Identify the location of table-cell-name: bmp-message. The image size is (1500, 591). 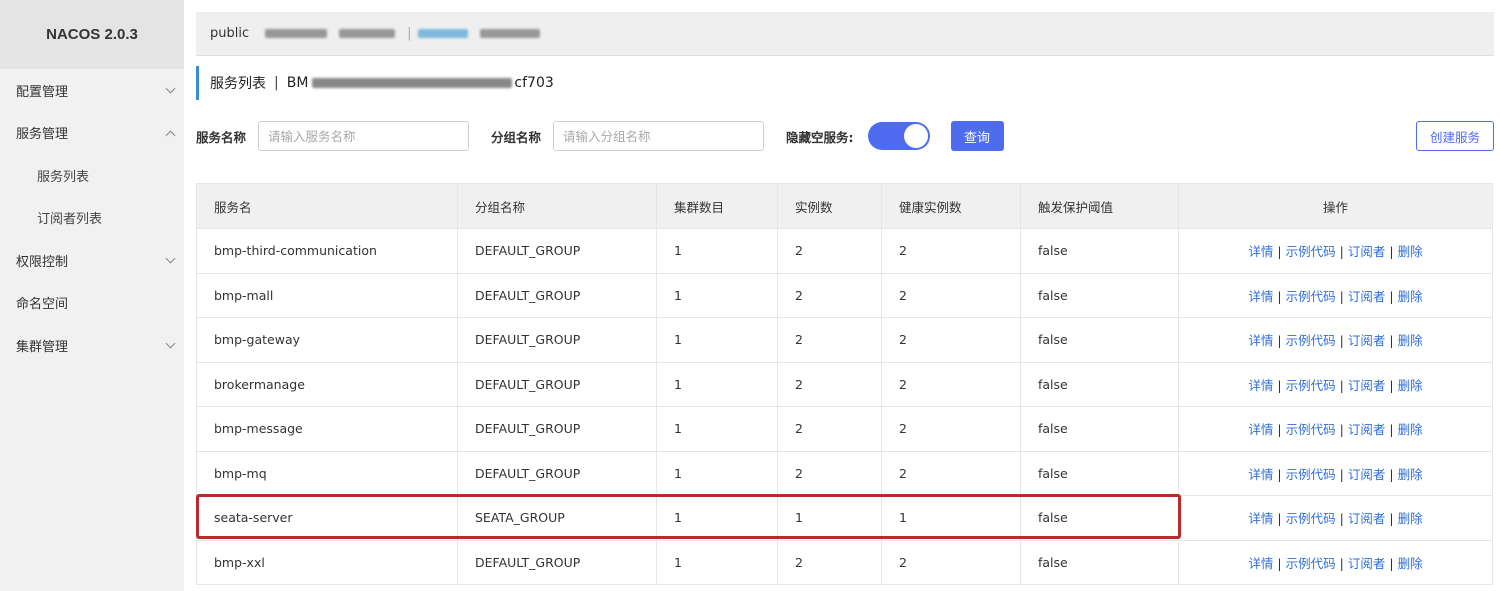
(327, 429).